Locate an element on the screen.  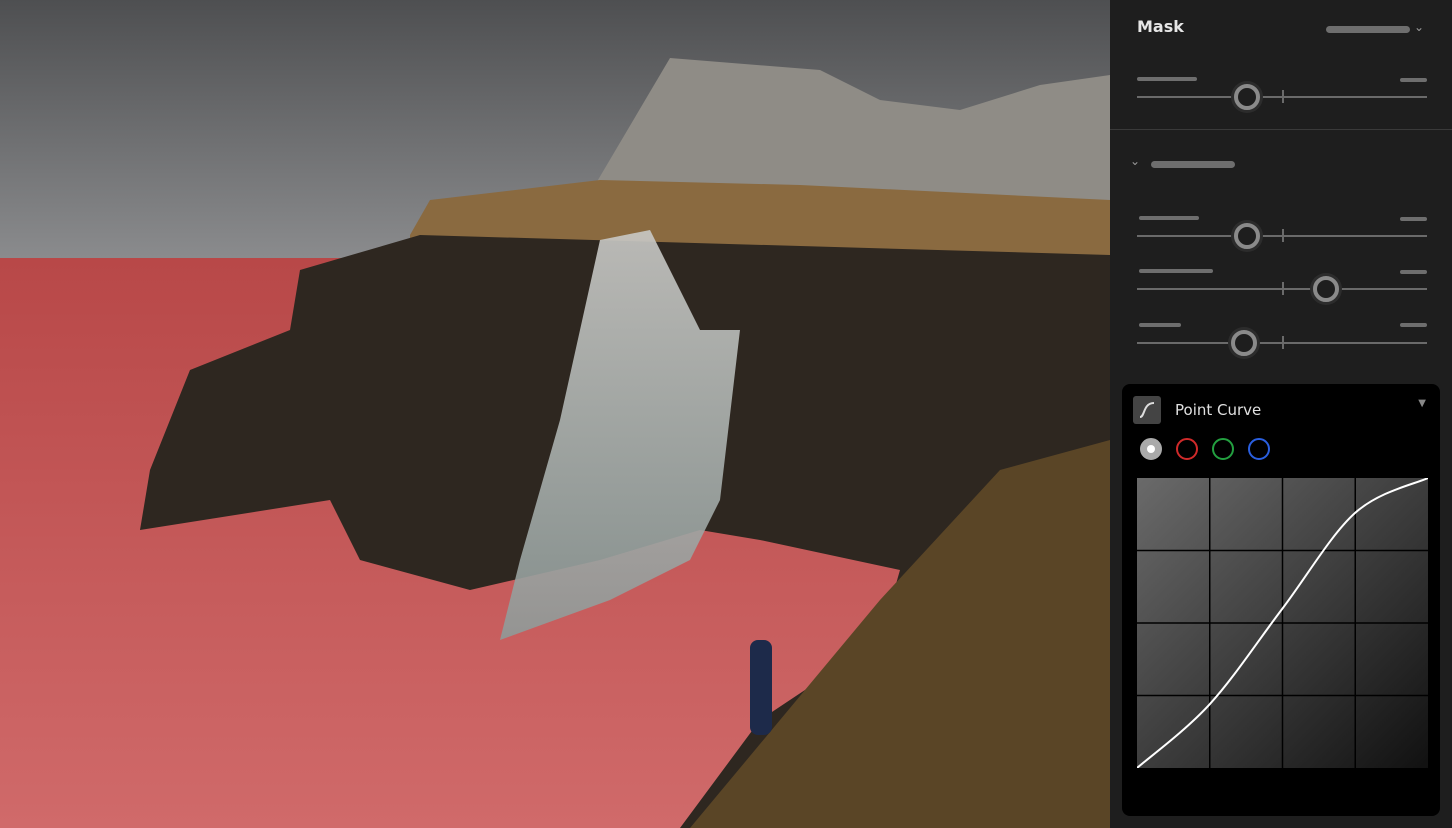
section-header is located at coordinates (1193, 164).